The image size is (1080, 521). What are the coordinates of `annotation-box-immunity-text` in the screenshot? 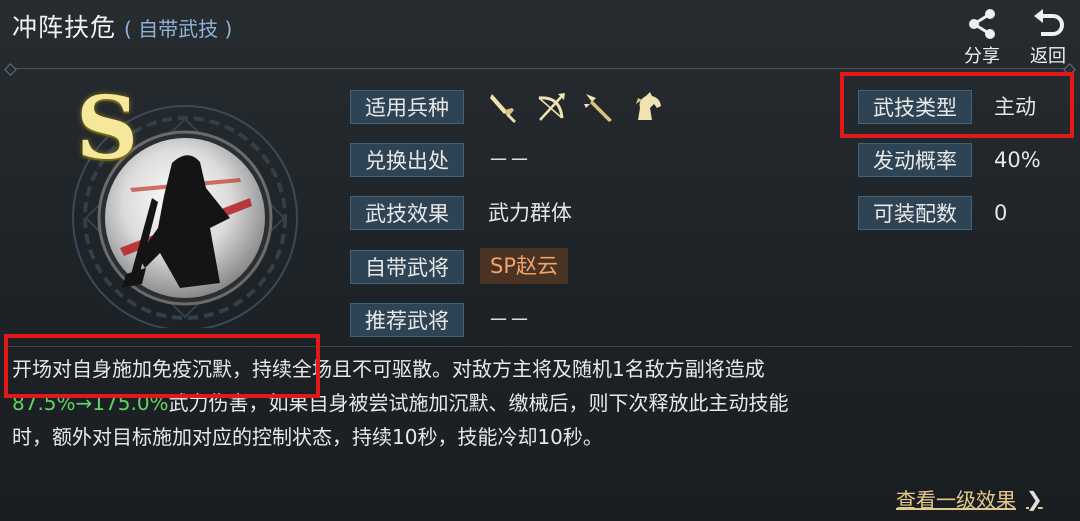 It's located at (162, 366).